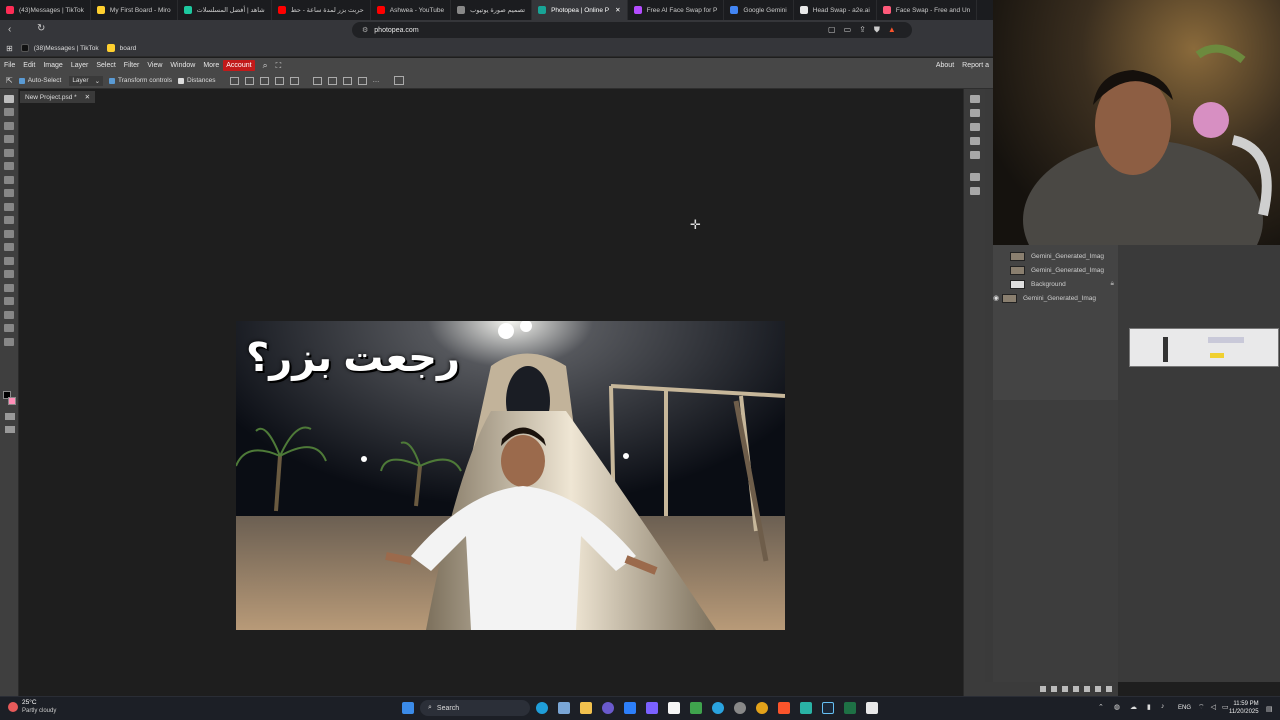 The height and width of the screenshot is (720, 1280). What do you see at coordinates (362, 80) in the screenshot?
I see `distribute-vertical-icon` at bounding box center [362, 80].